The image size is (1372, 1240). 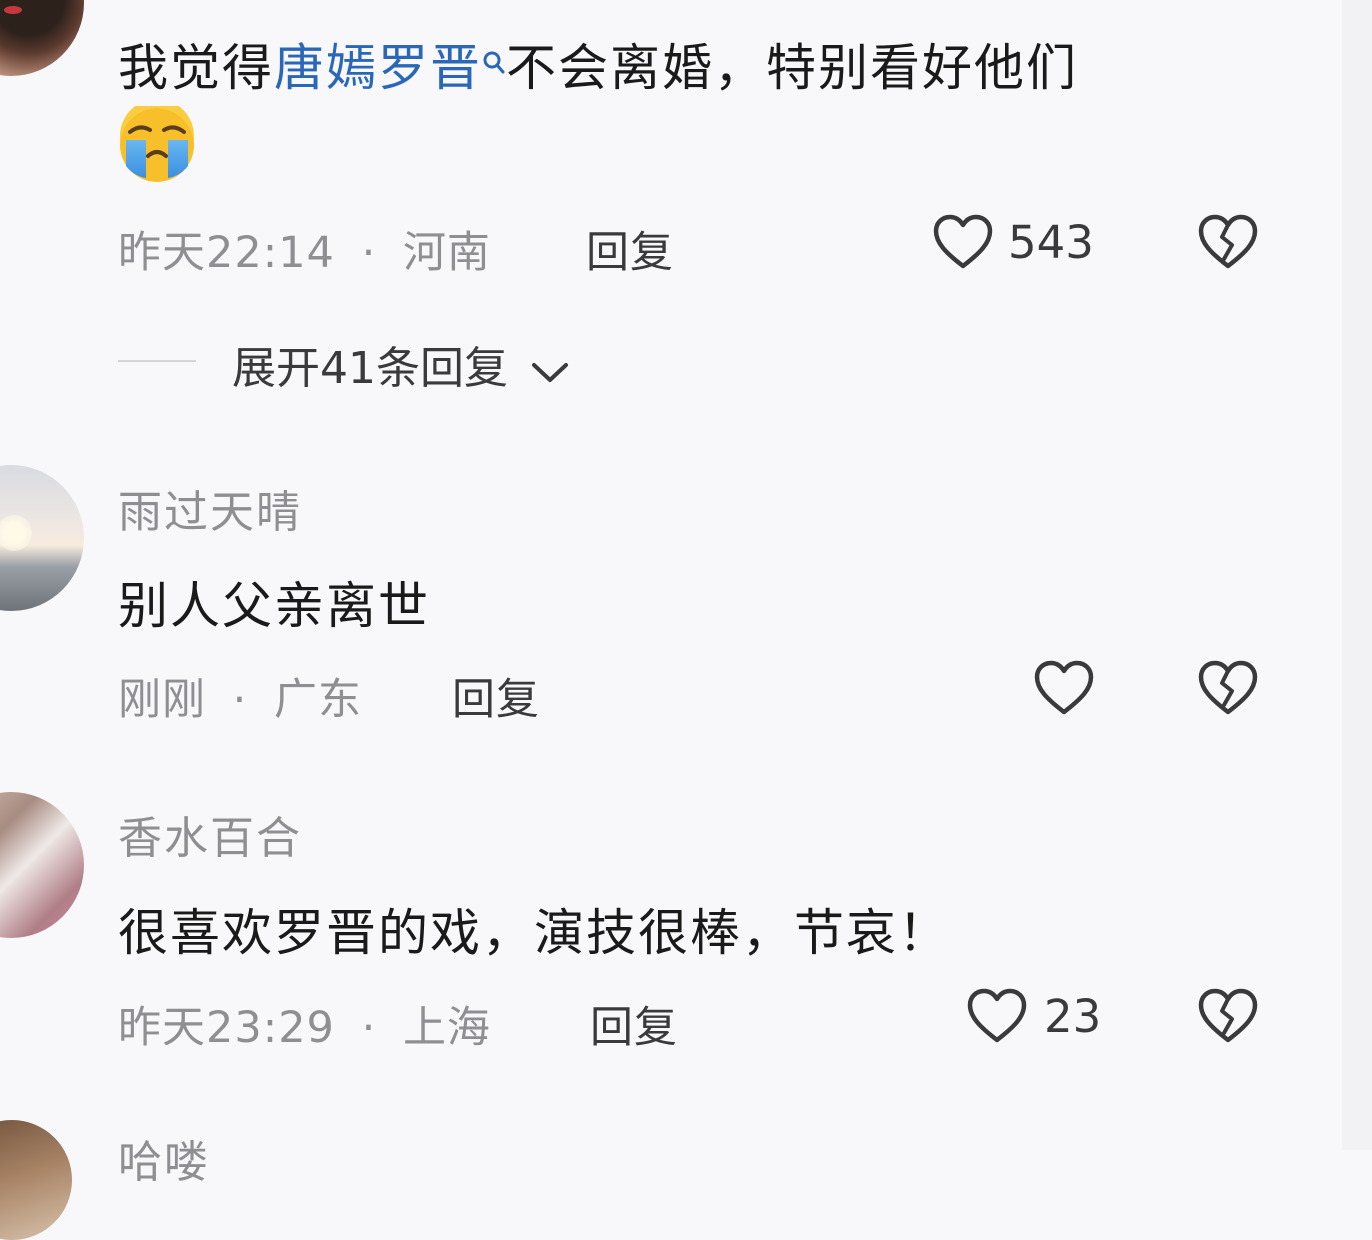 What do you see at coordinates (792, 68) in the screenshot?
I see `comment-text-suffix: 不会离婚，特别看好他们` at bounding box center [792, 68].